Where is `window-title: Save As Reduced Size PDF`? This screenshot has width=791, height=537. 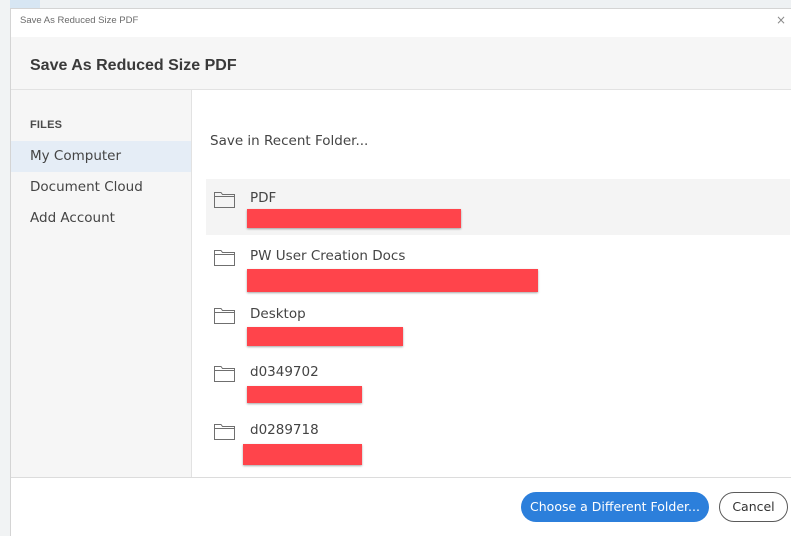 window-title: Save As Reduced Size PDF is located at coordinates (79, 20).